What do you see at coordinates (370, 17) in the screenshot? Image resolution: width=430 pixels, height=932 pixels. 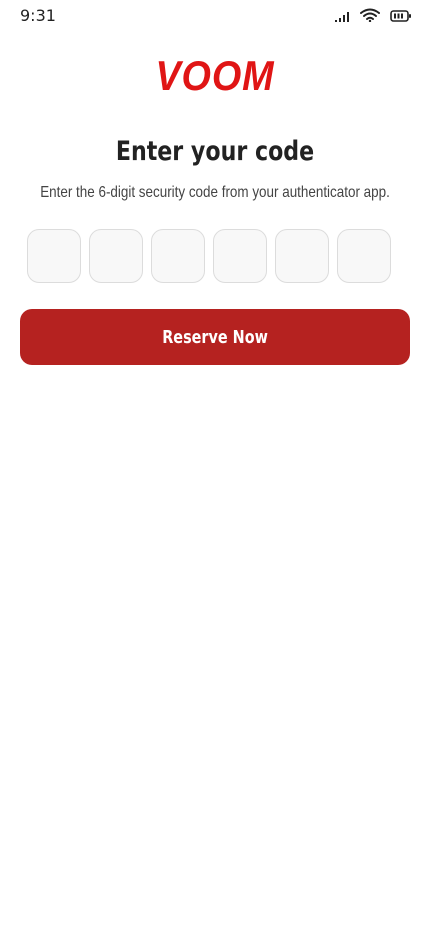 I see `wifi-icon` at bounding box center [370, 17].